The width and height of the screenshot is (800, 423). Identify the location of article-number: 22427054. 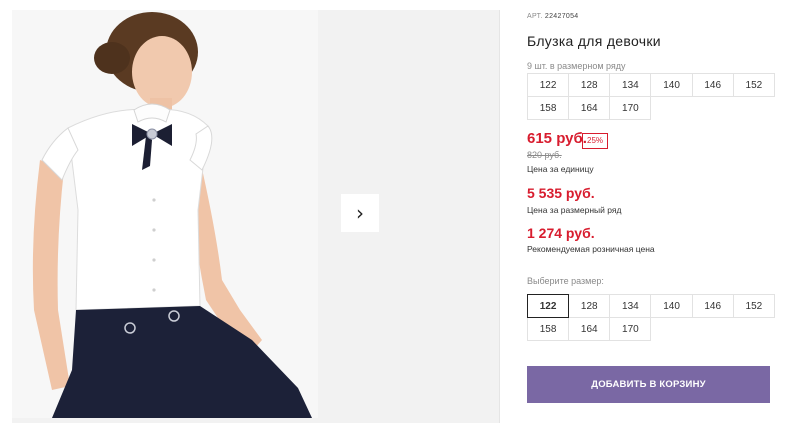
(561, 16).